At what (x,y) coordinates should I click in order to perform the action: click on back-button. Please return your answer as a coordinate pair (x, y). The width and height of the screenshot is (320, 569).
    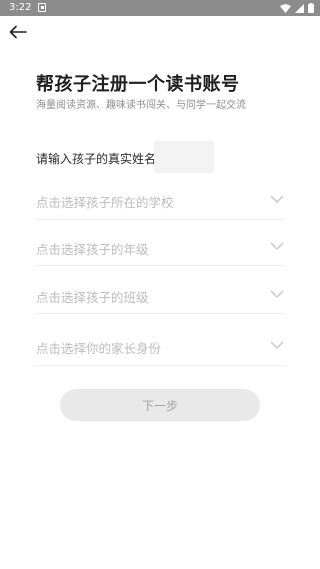
    Looking at the image, I should click on (20, 32).